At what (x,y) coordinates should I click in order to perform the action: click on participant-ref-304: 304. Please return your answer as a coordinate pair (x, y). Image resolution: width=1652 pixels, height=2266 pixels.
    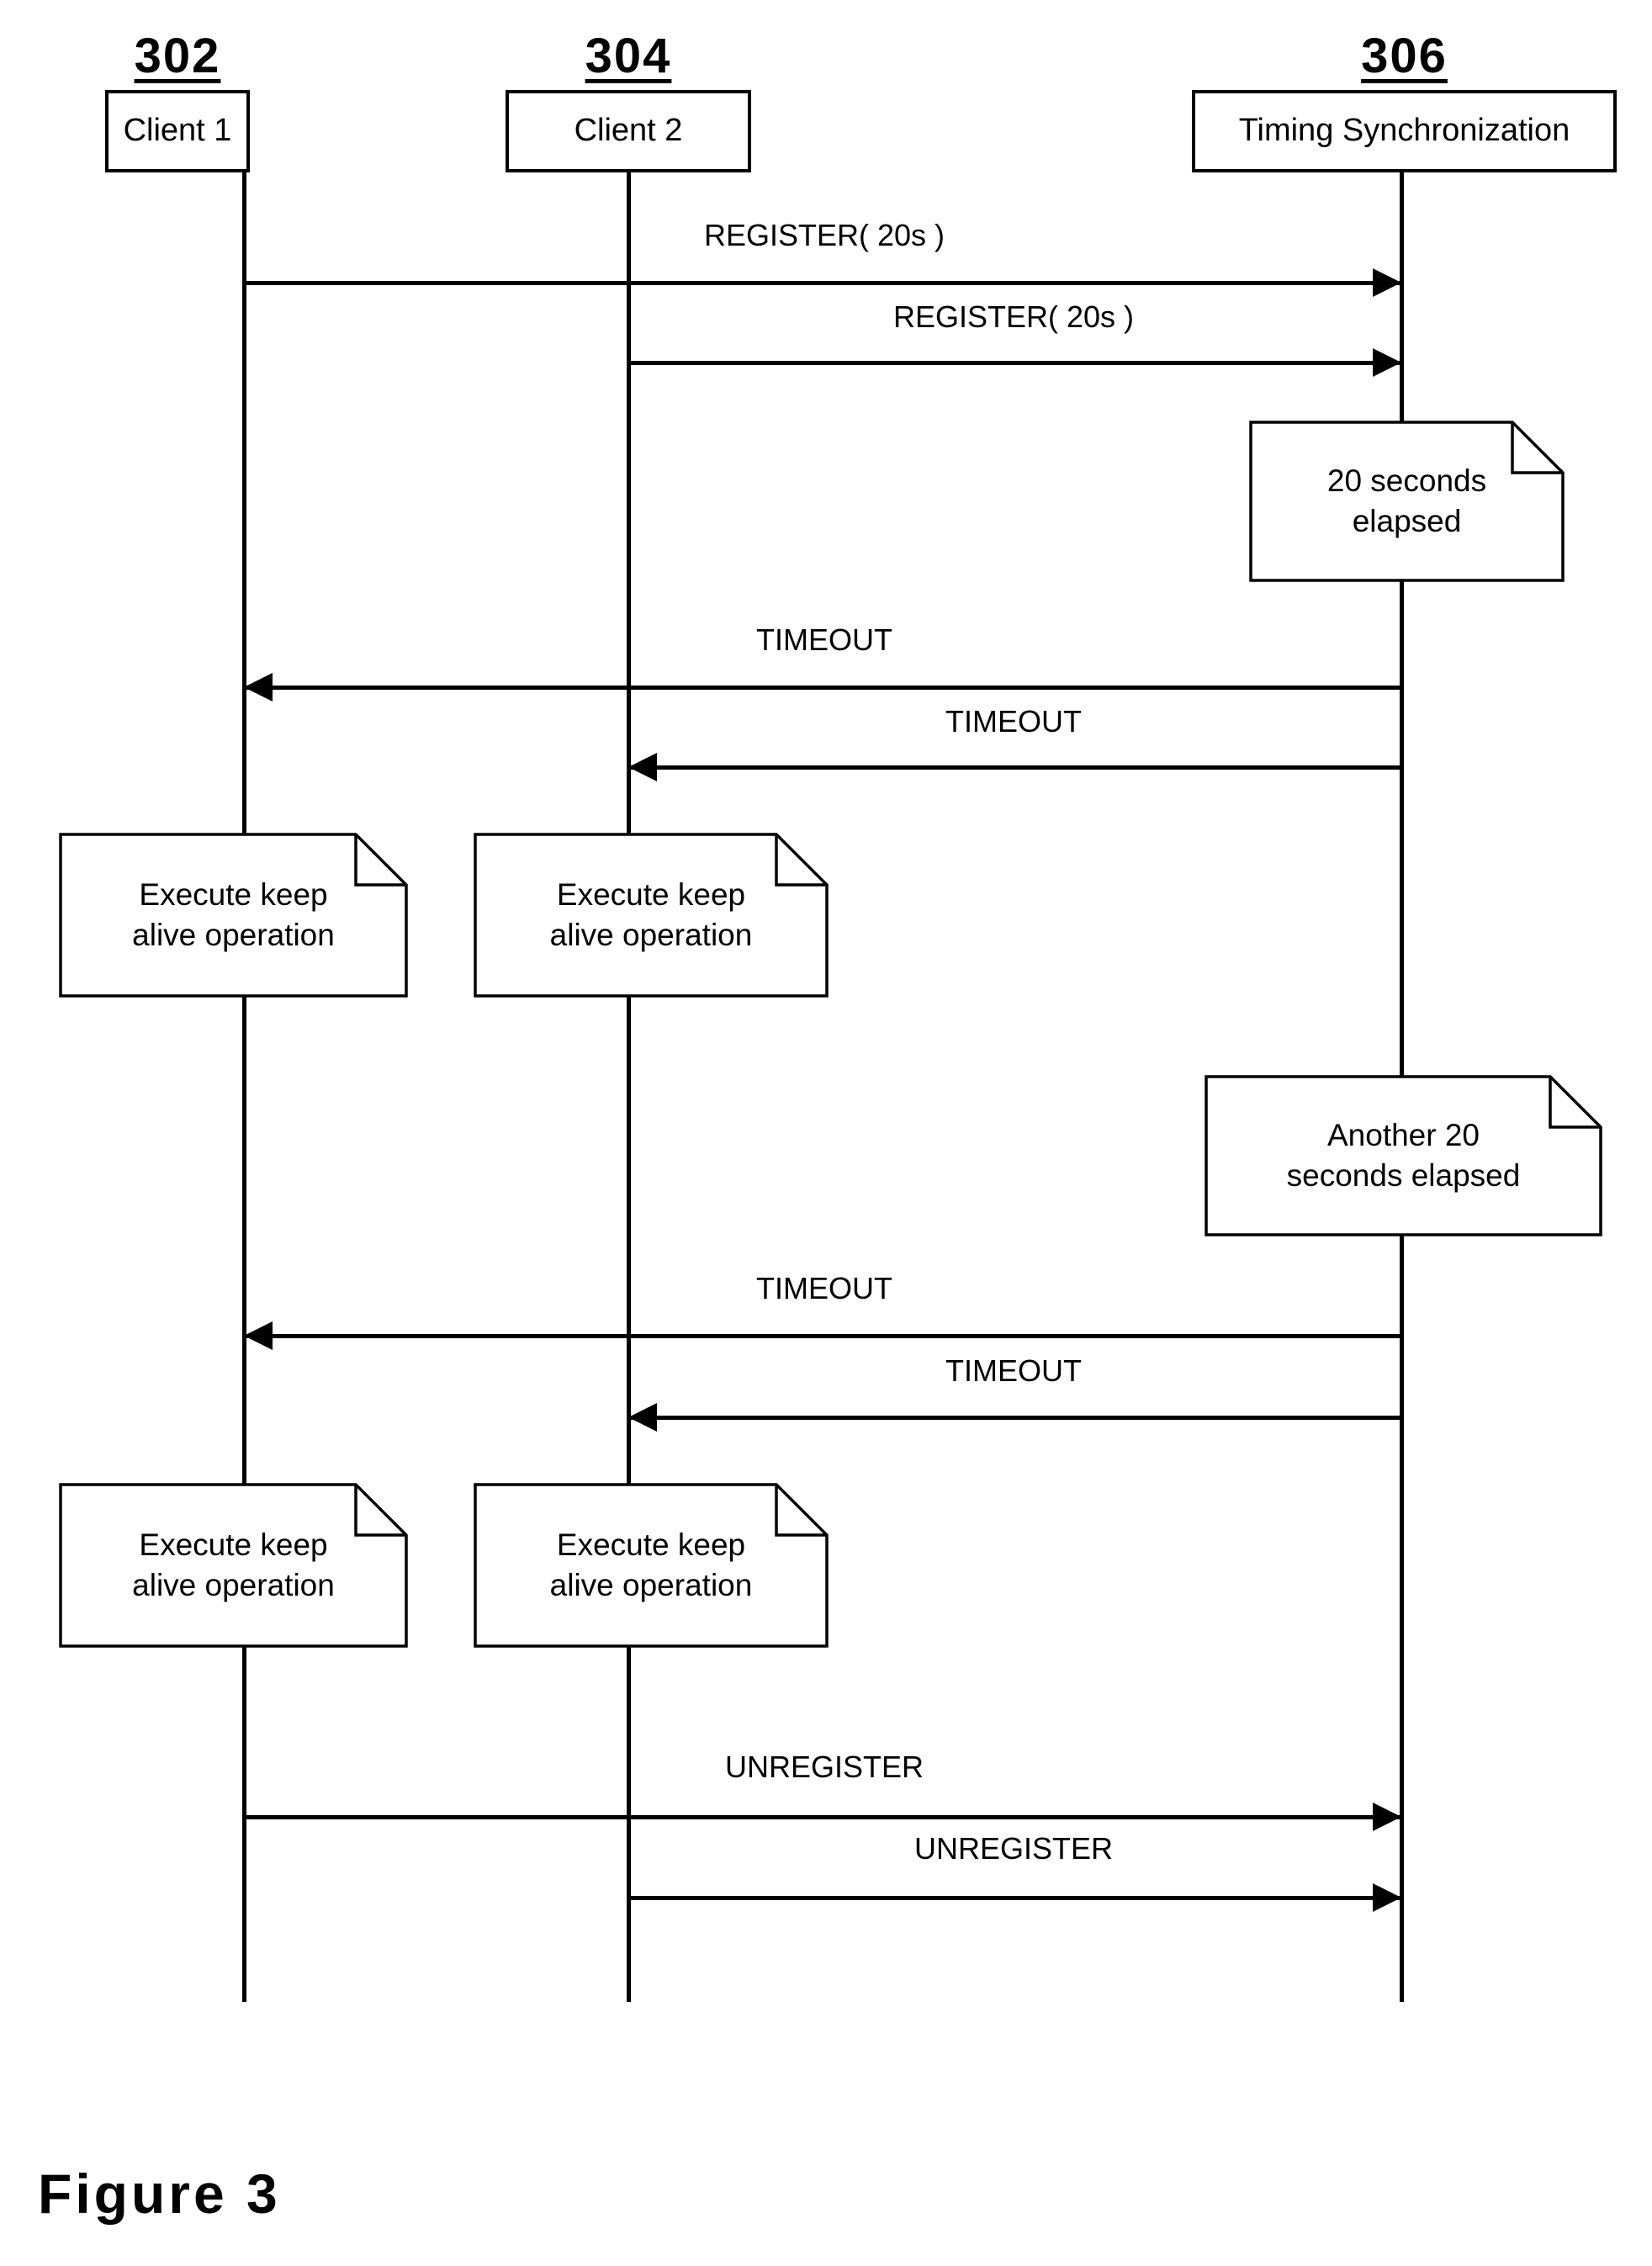
    Looking at the image, I should click on (628, 56).